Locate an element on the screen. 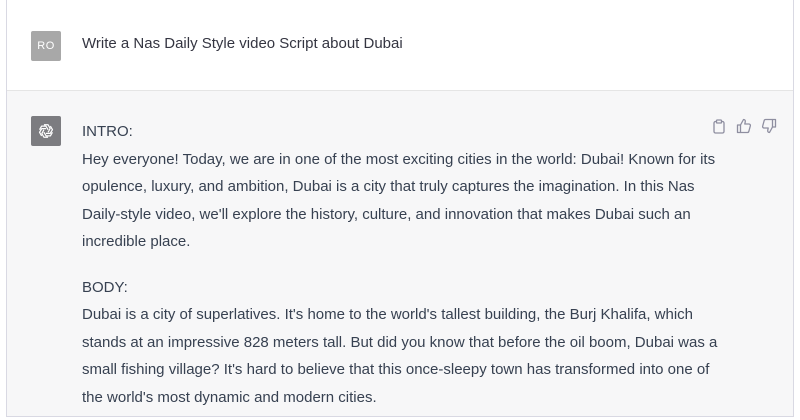 The width and height of the screenshot is (800, 420). dislike-button is located at coordinates (769, 126).